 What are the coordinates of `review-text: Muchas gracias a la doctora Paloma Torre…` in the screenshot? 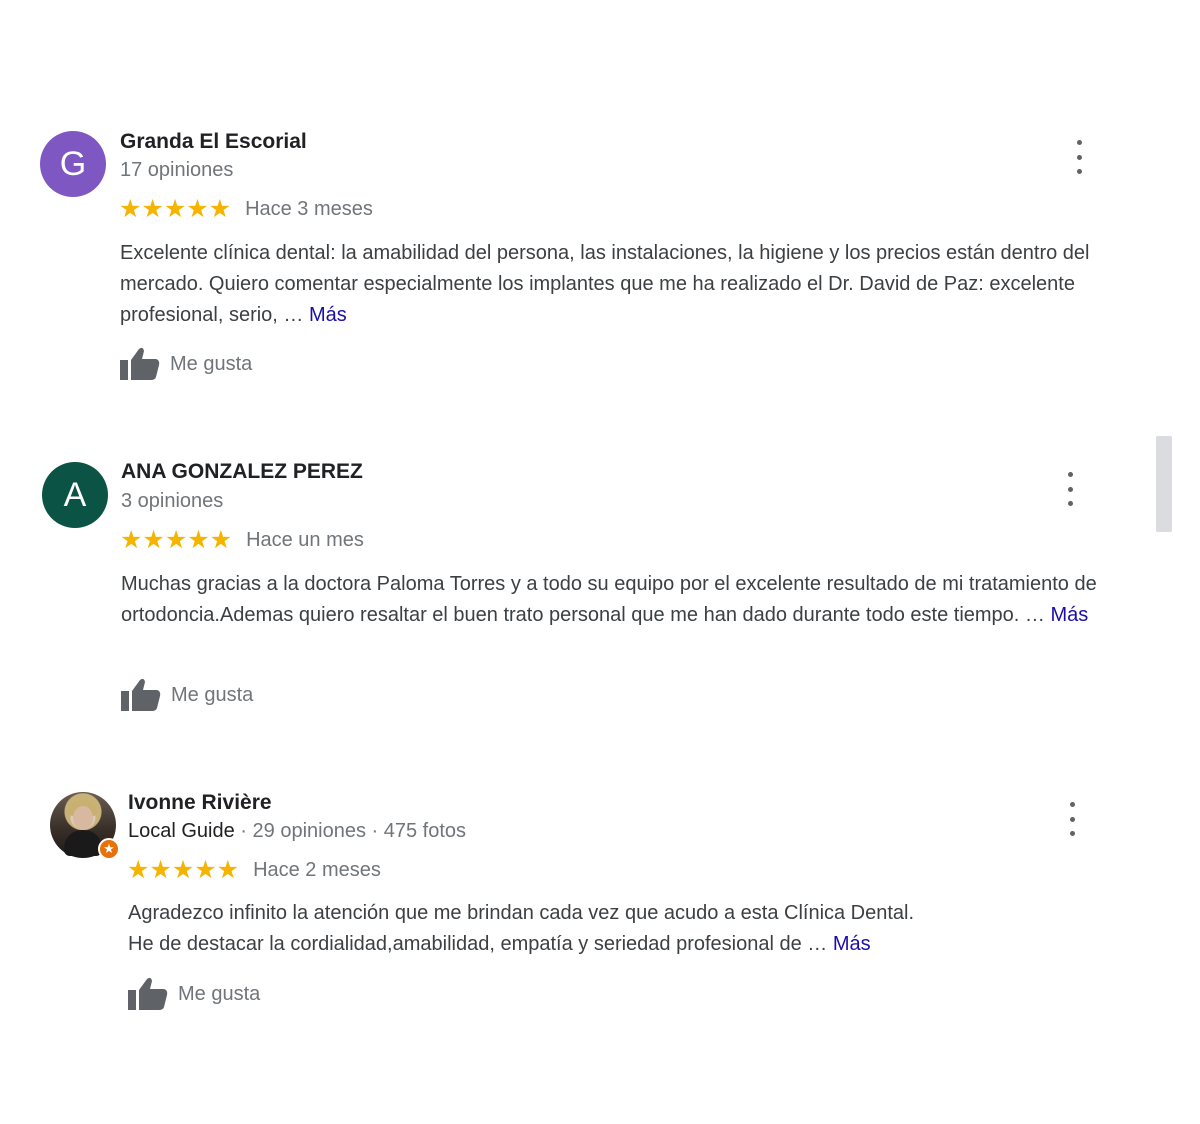 It's located at (623, 600).